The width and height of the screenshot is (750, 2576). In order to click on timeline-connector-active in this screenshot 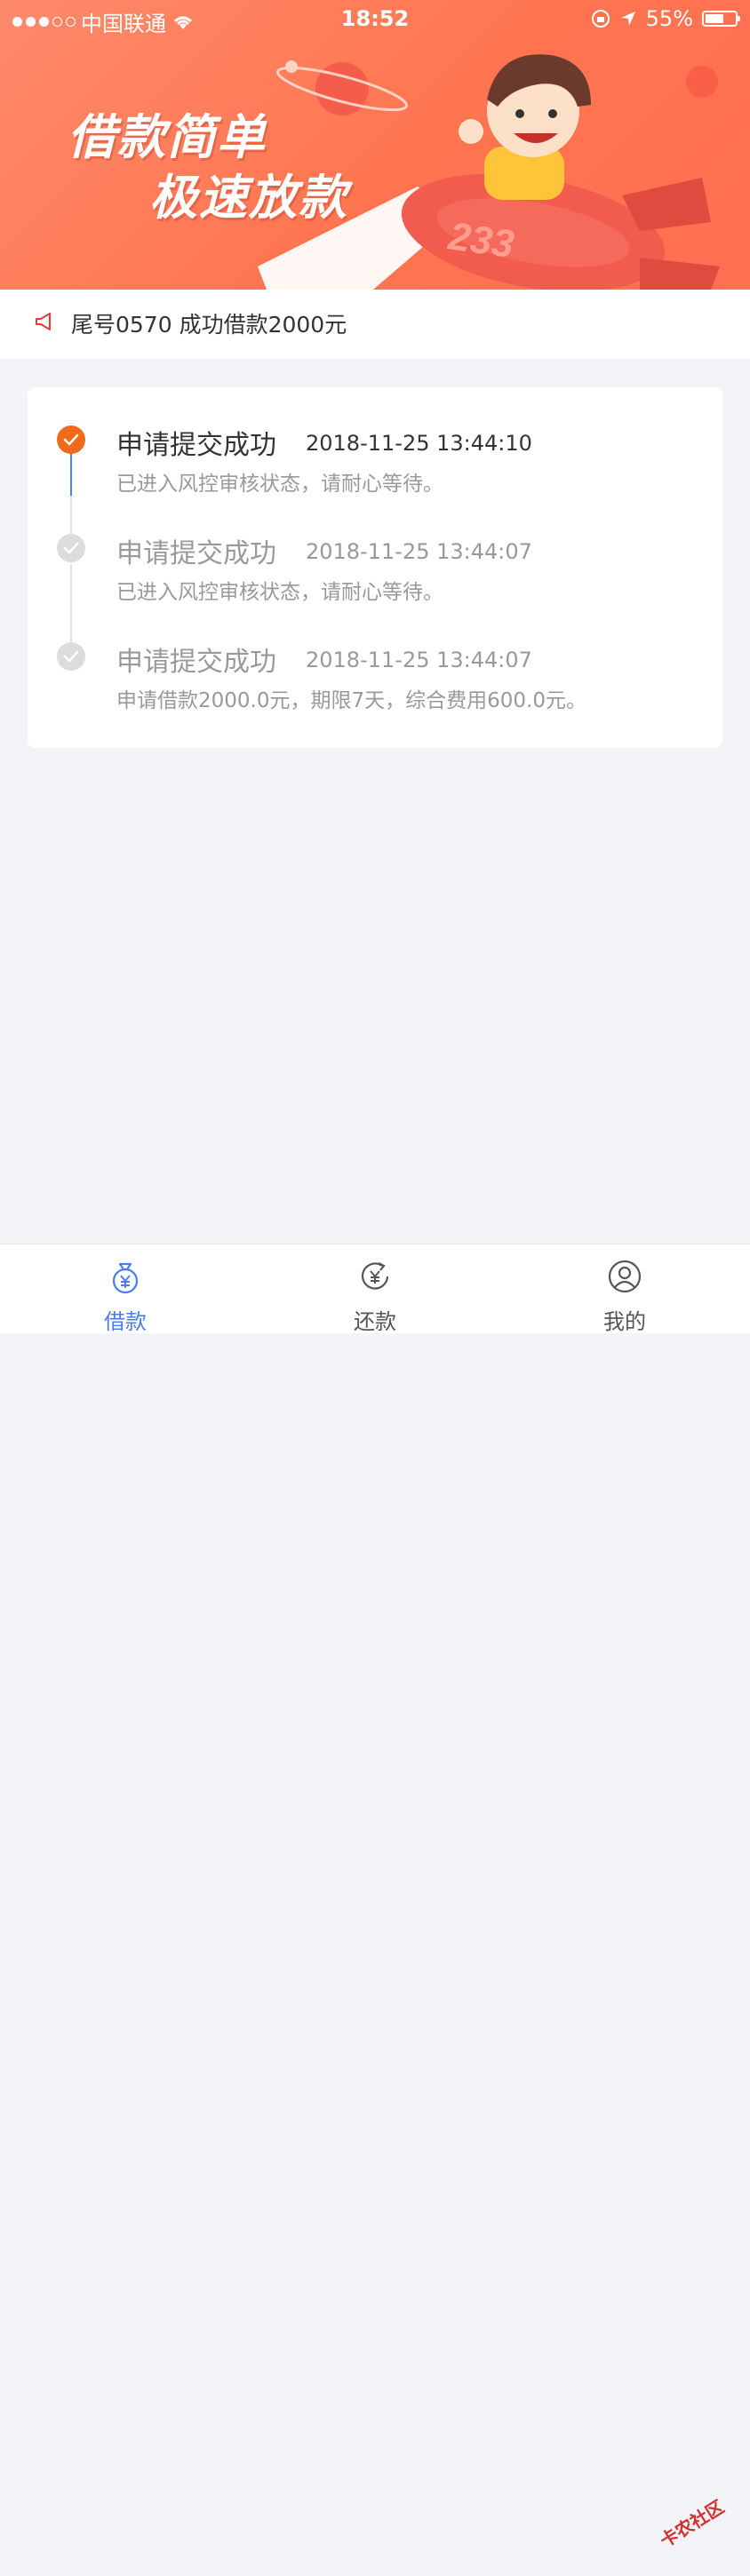, I will do `click(71, 474)`.